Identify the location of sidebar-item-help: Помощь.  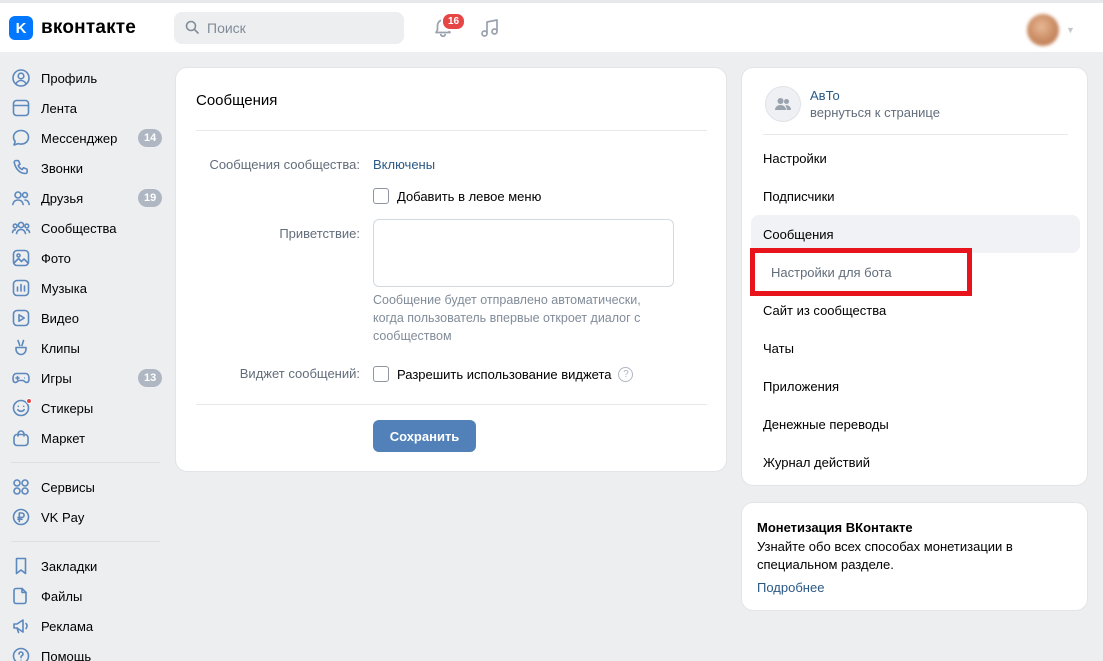
(85, 651).